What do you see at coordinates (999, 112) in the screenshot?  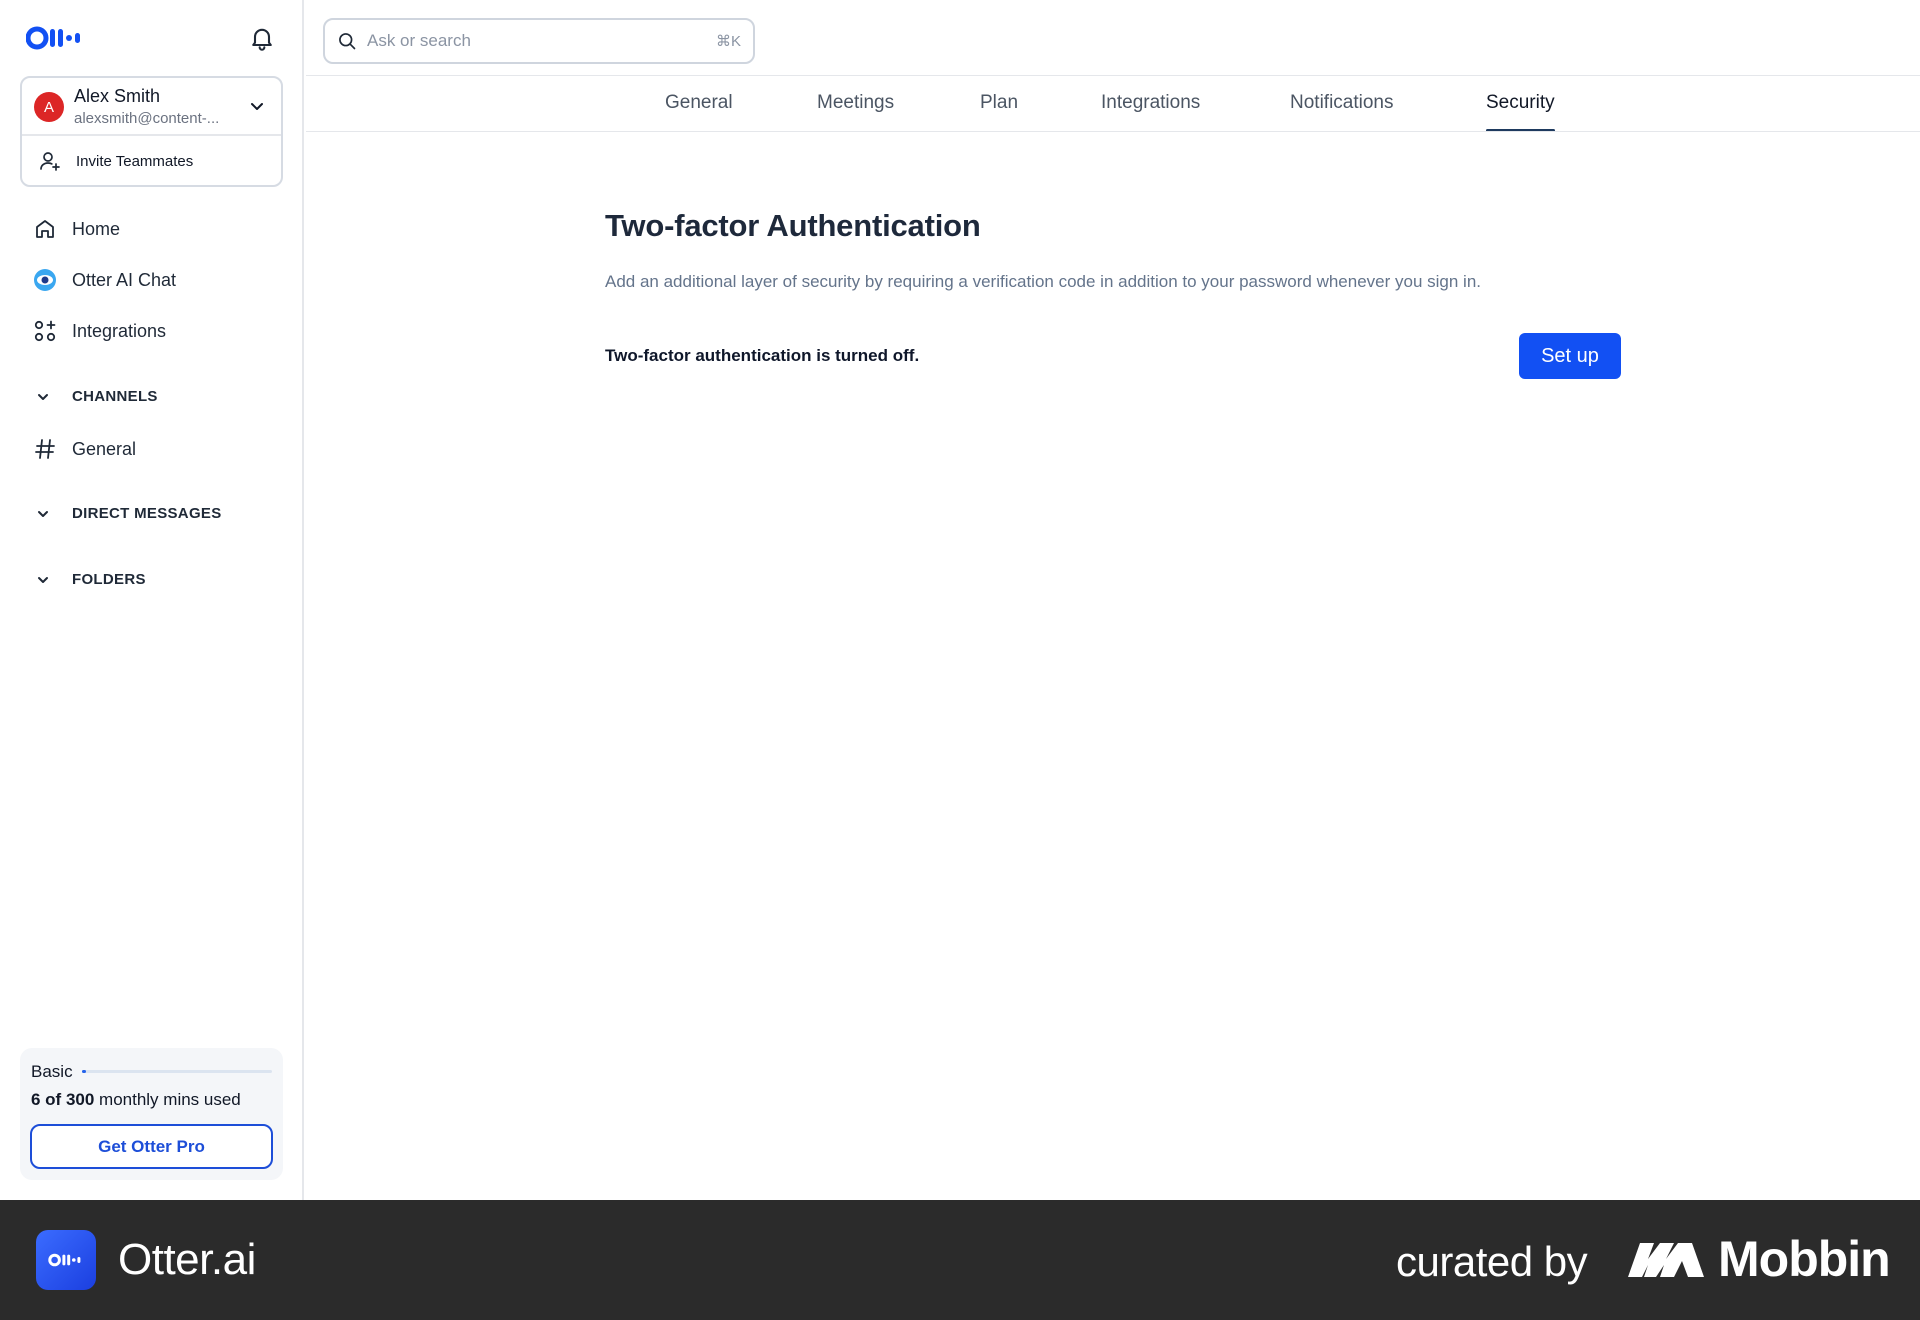 I see `tab-plan: Plan` at bounding box center [999, 112].